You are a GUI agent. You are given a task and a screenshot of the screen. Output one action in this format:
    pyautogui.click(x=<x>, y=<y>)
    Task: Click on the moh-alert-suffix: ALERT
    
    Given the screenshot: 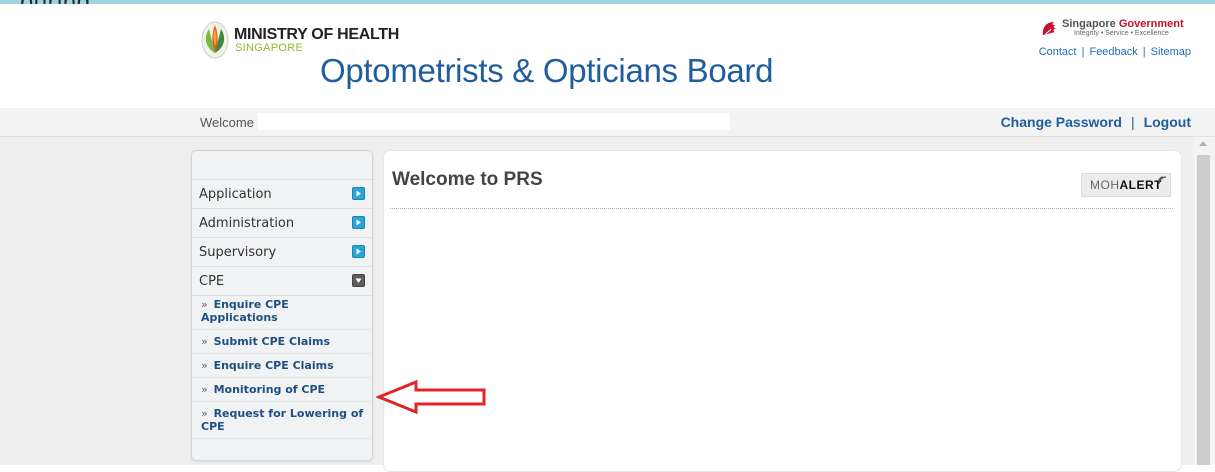 What is the action you would take?
    pyautogui.click(x=1140, y=185)
    